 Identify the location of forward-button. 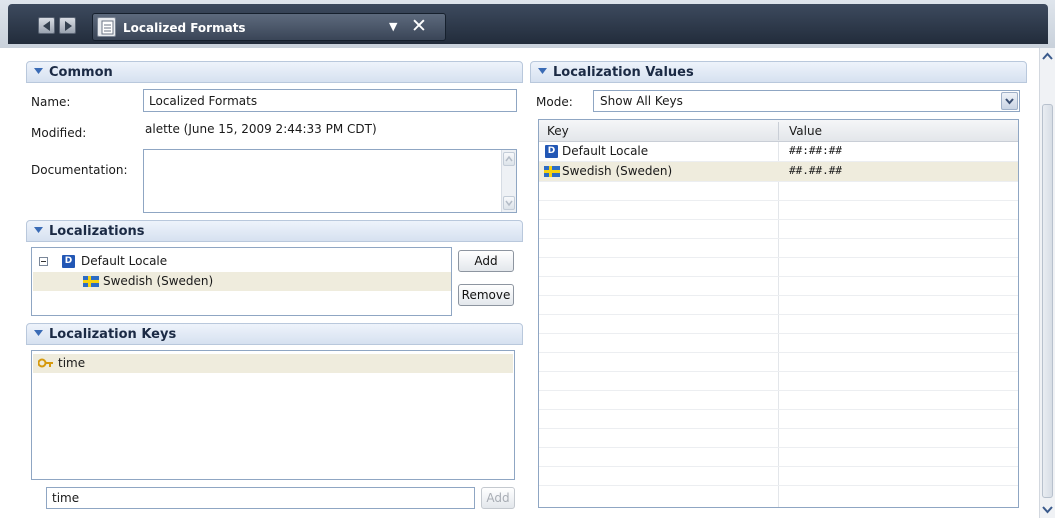
(67, 25).